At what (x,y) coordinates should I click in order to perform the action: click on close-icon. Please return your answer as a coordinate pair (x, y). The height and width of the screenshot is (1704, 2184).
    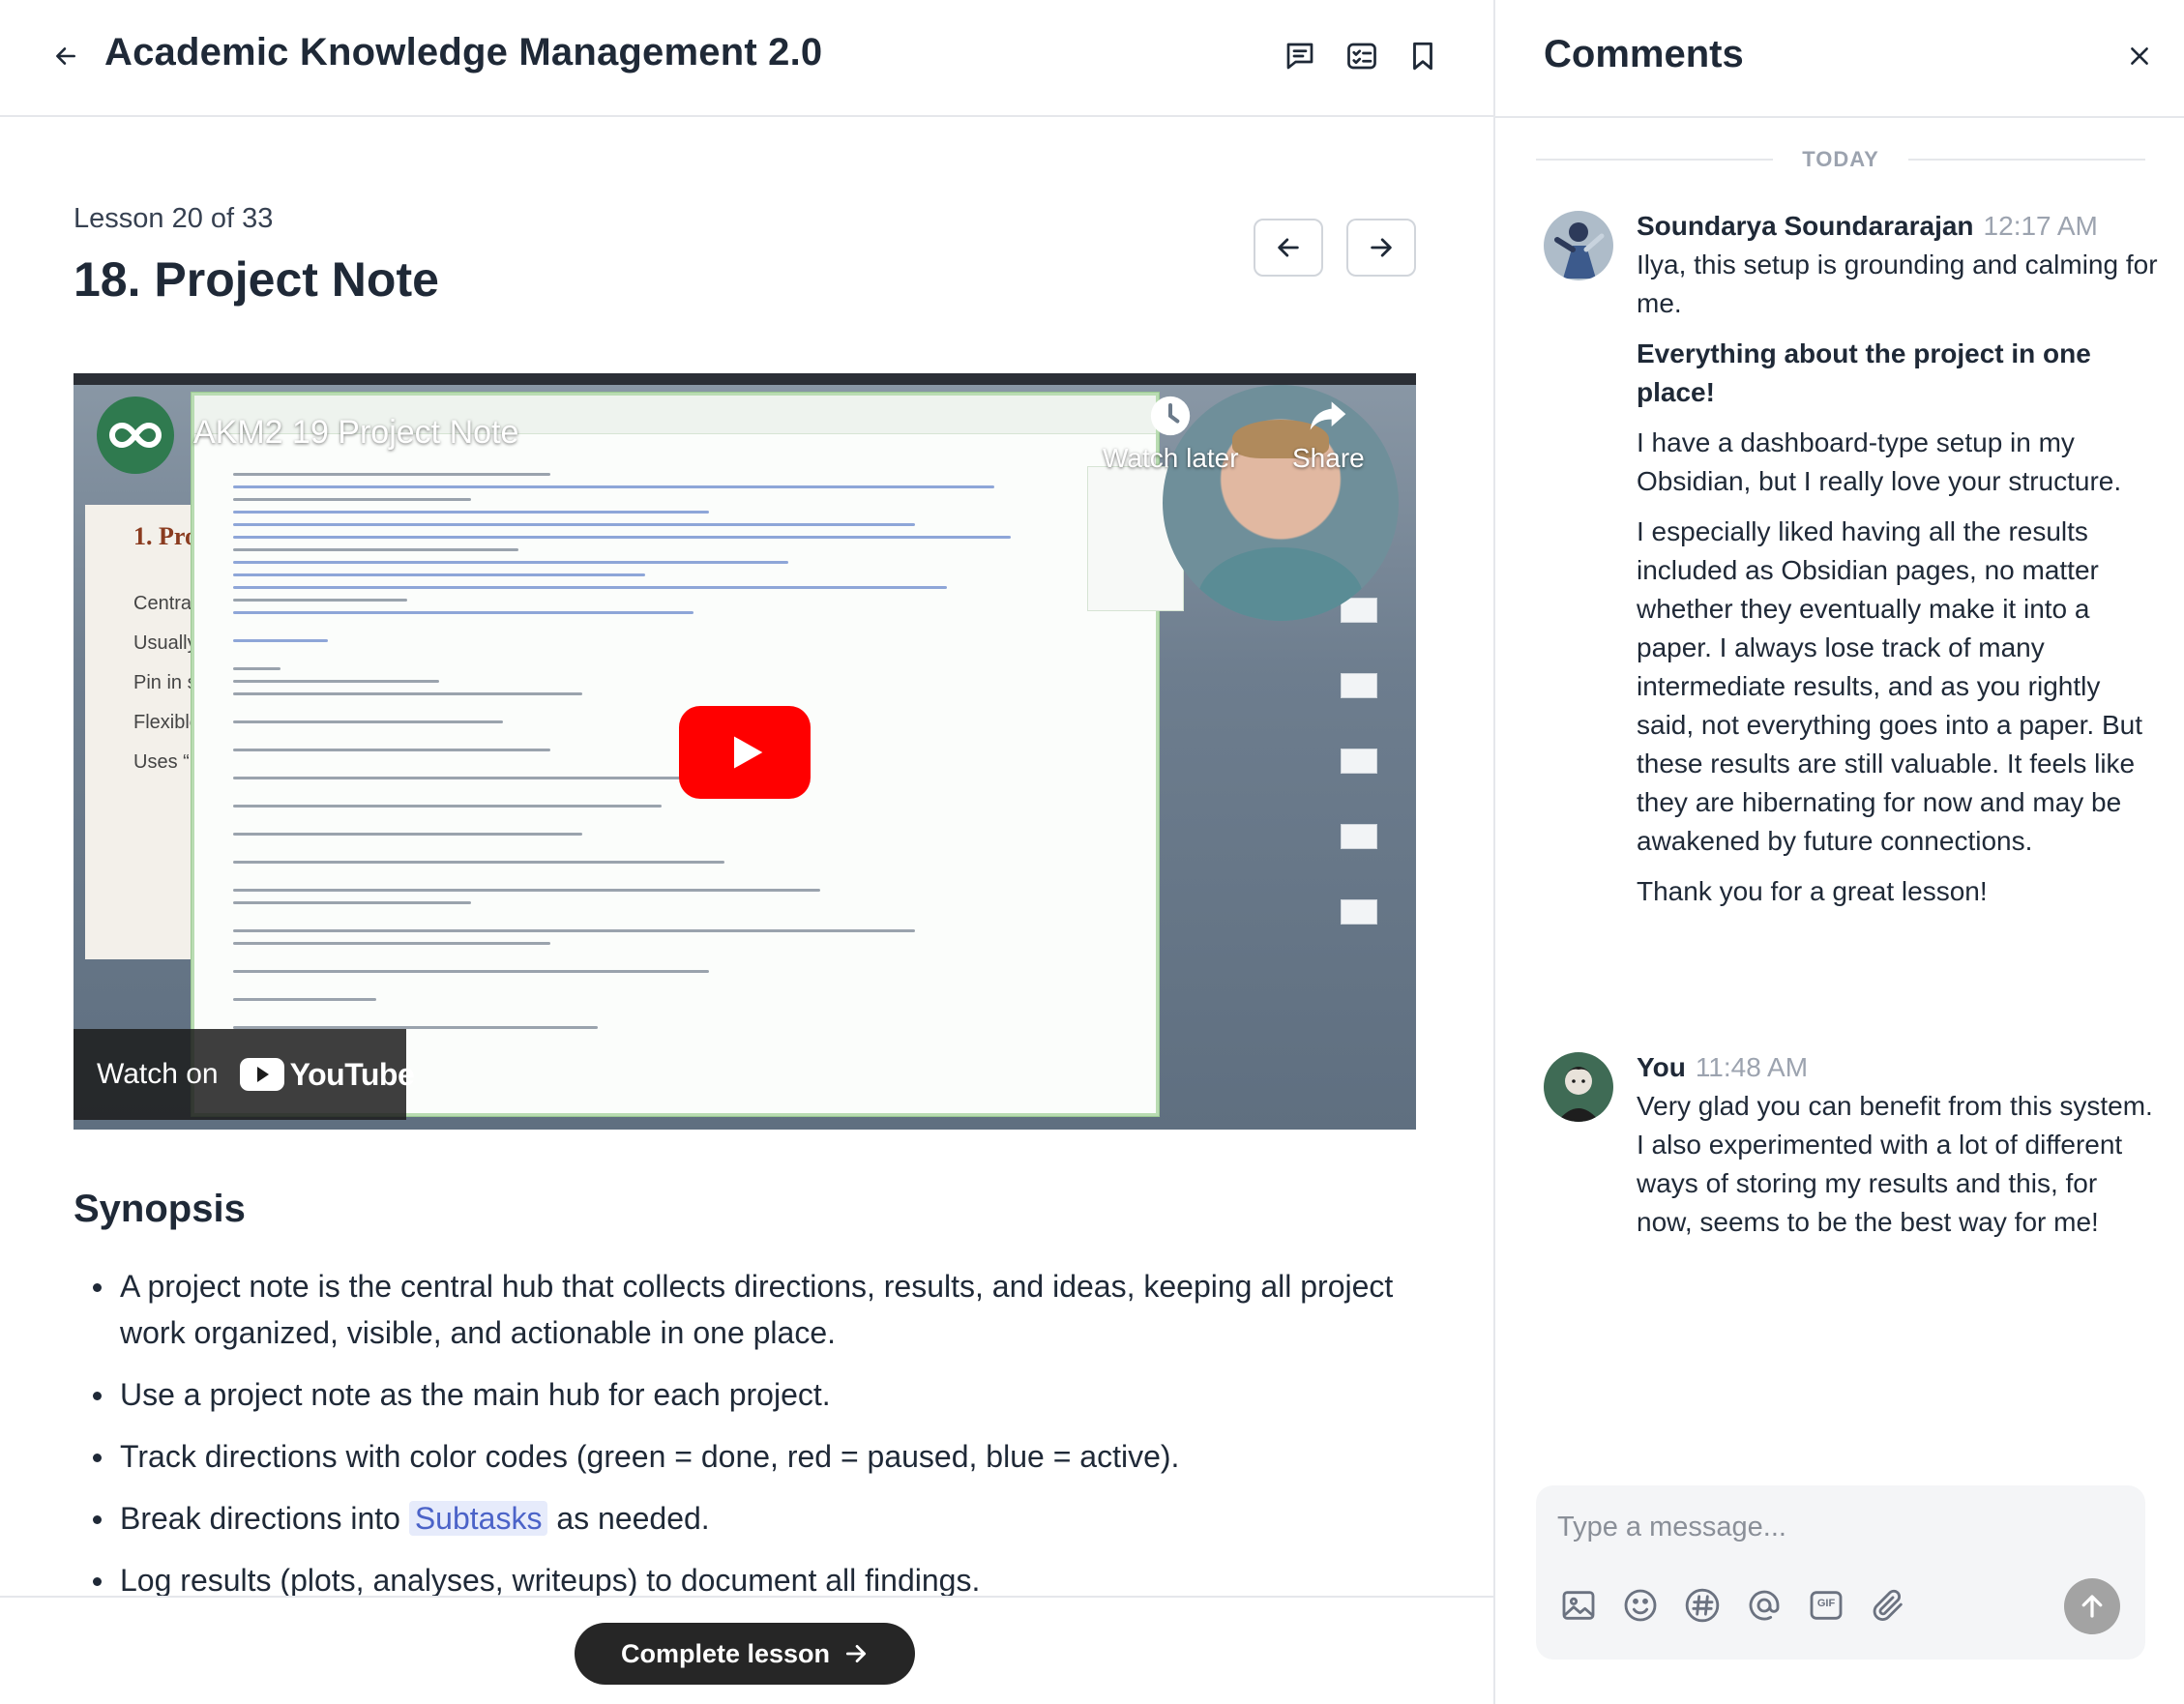
    Looking at the image, I should click on (2139, 56).